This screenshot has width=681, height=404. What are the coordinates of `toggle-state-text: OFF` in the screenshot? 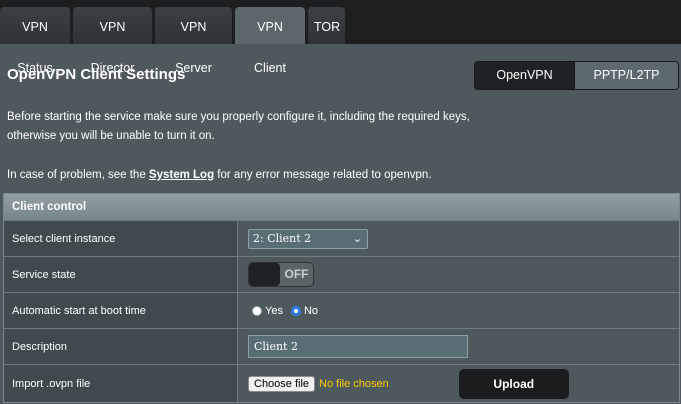 It's located at (296, 274).